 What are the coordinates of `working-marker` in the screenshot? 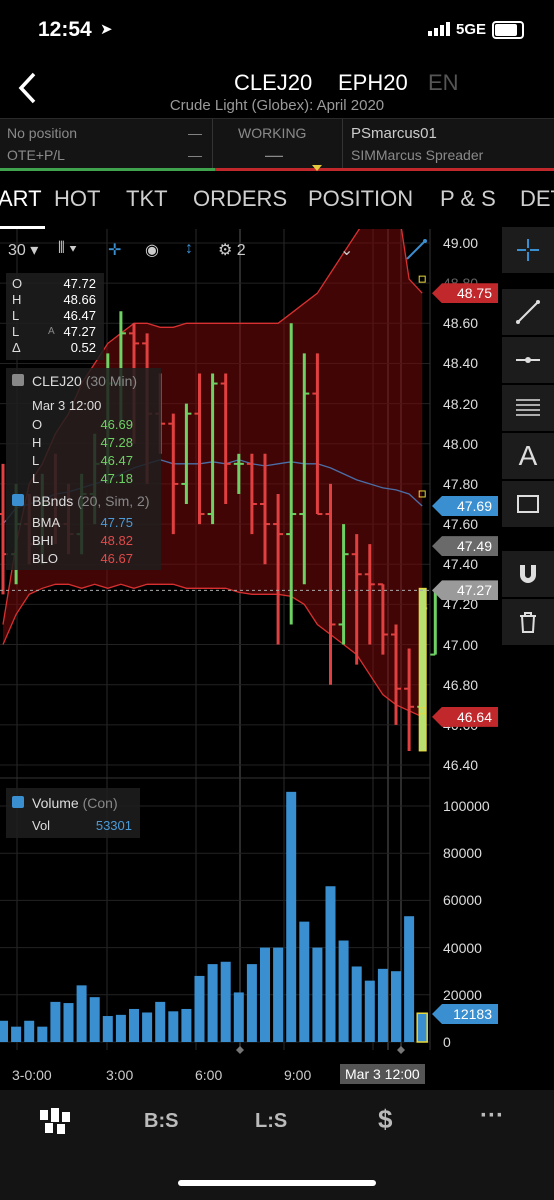 It's located at (317, 168).